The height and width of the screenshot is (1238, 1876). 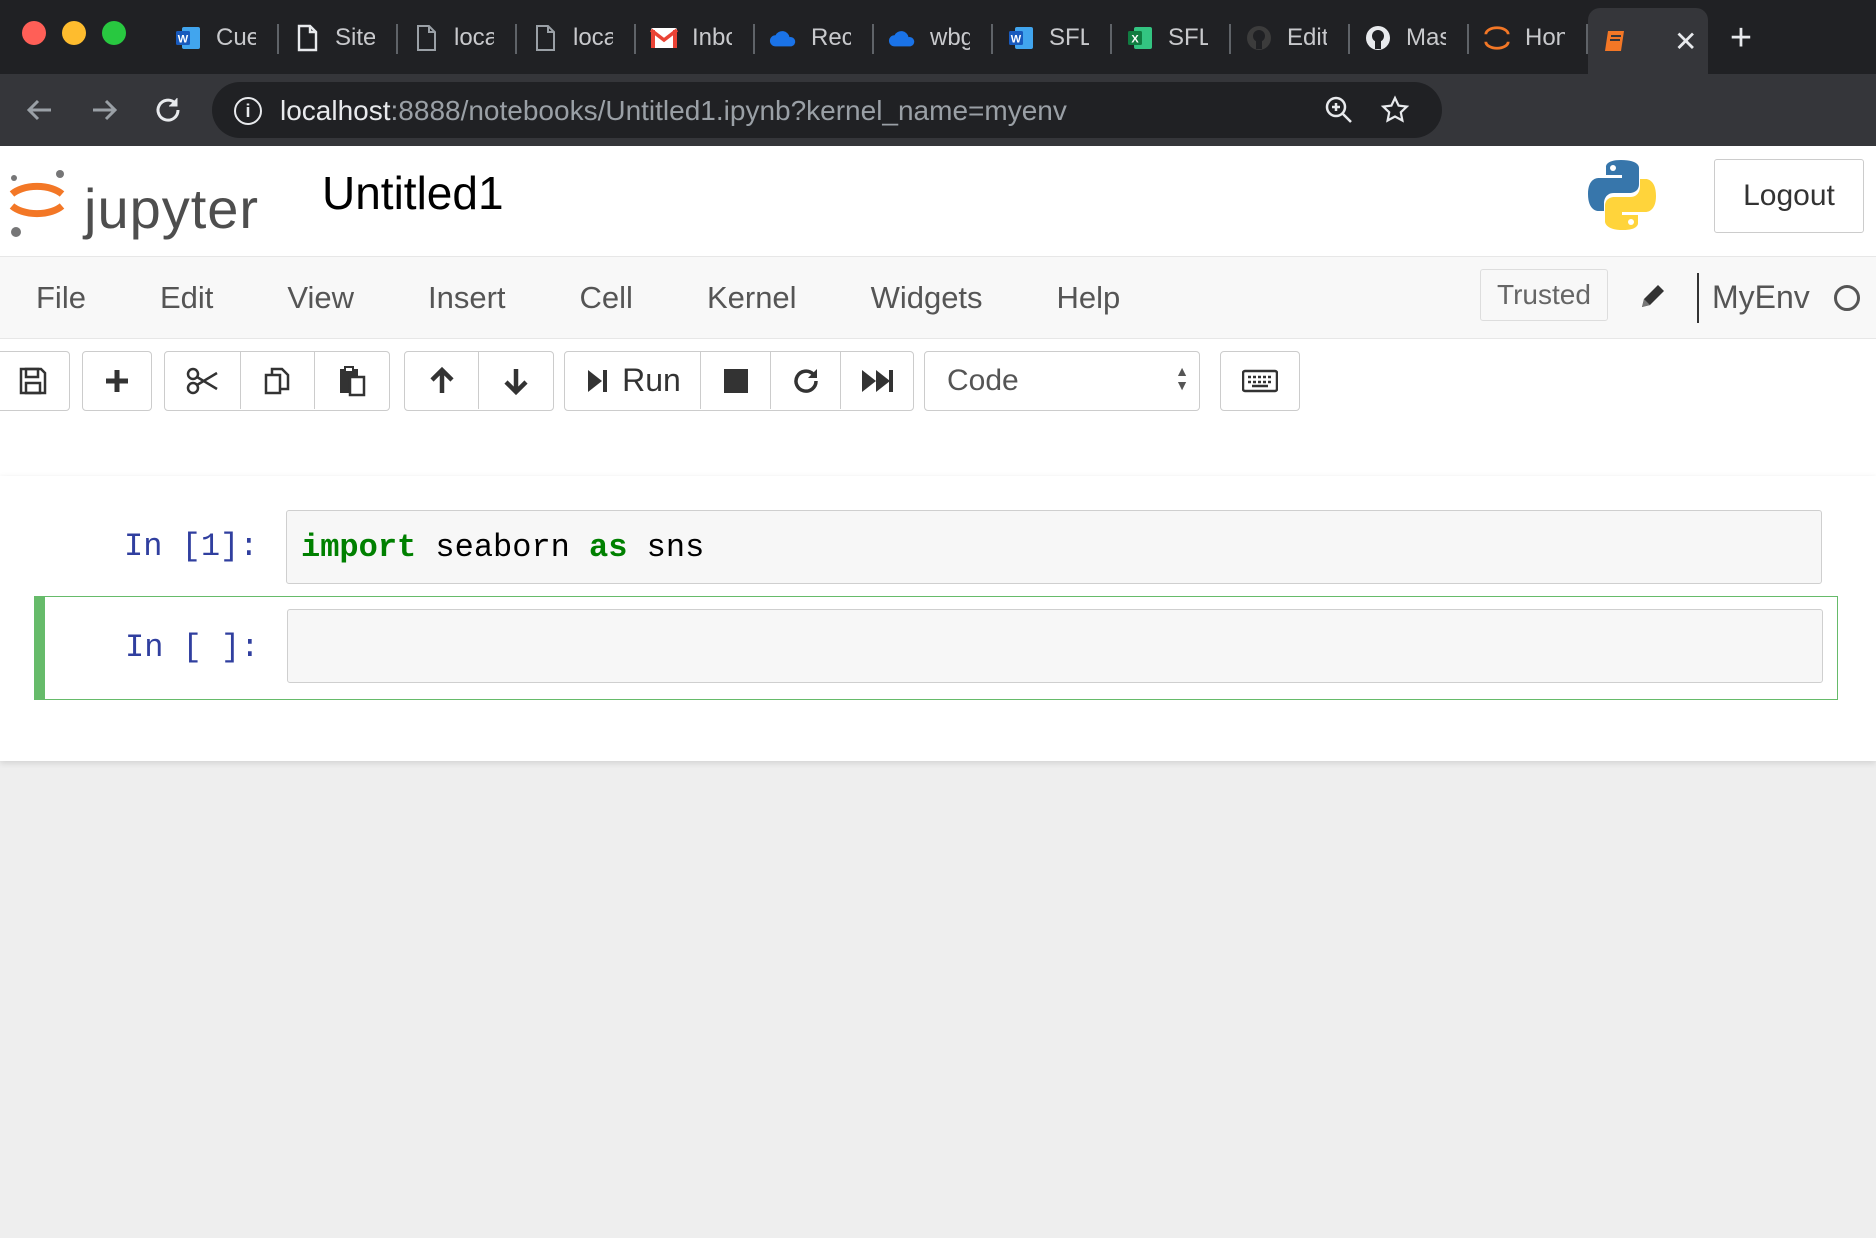 I want to click on code-cell-selected: In [ ]:, so click(x=935, y=647).